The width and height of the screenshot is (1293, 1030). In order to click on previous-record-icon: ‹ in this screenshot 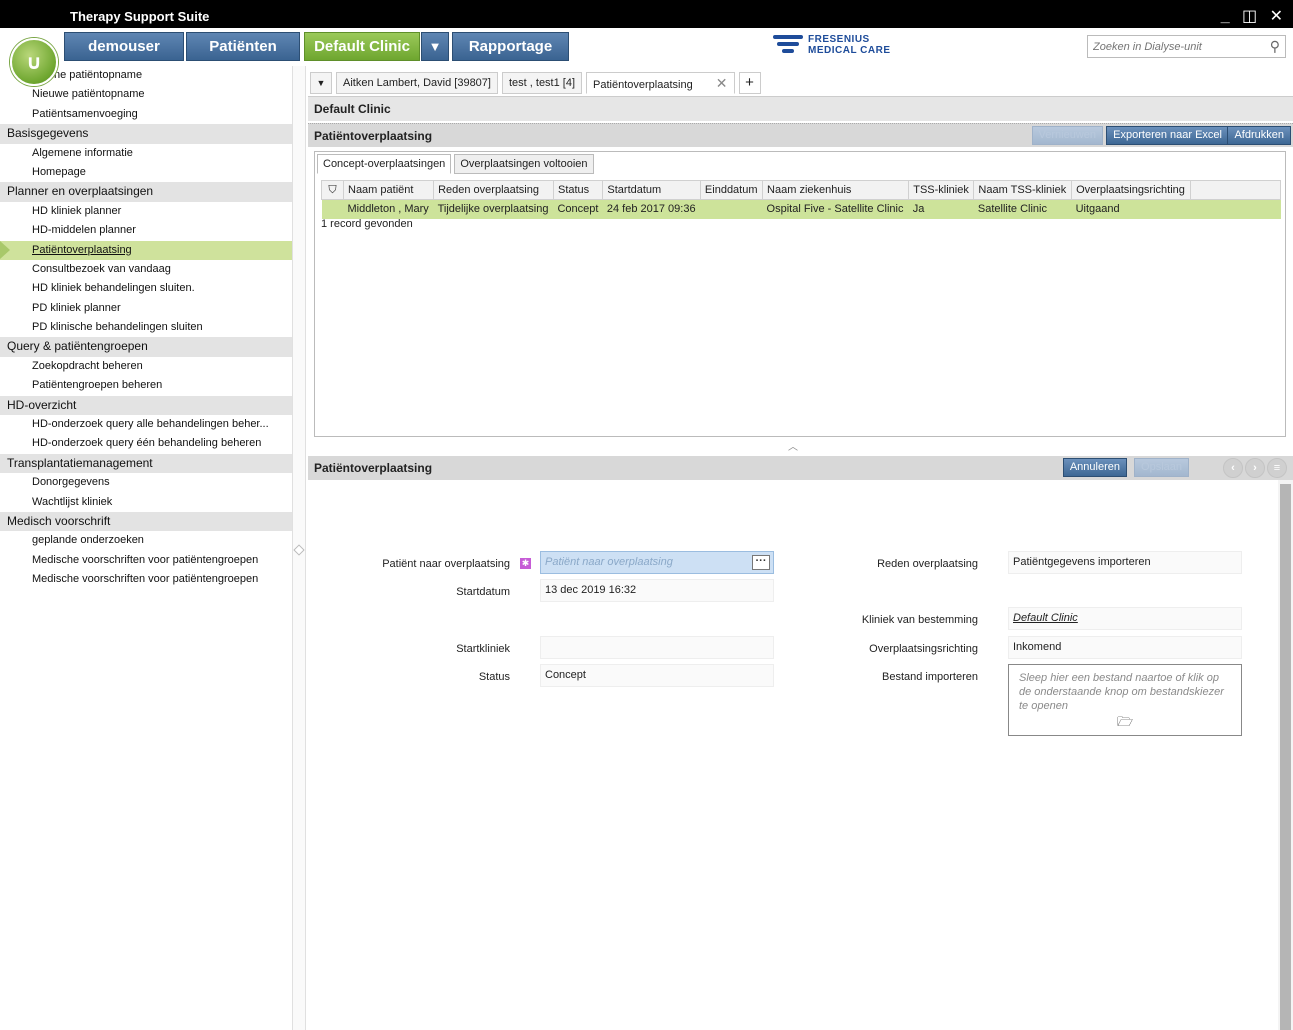, I will do `click(1233, 468)`.